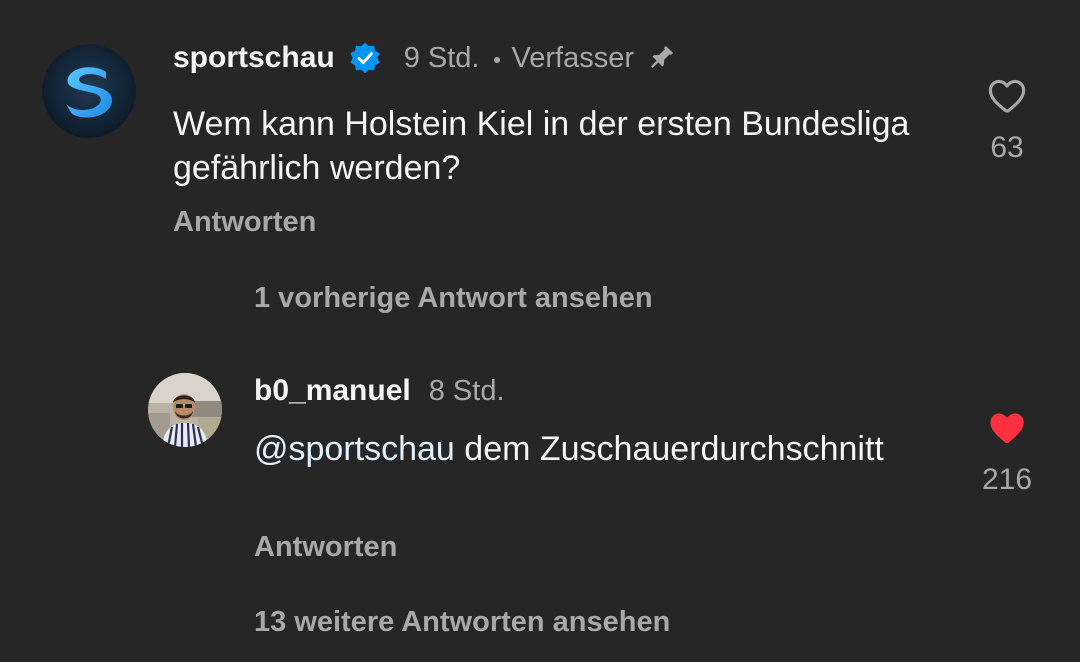 The image size is (1080, 662). Describe the element at coordinates (1007, 479) in the screenshot. I see `reply-like-count: 216` at that location.